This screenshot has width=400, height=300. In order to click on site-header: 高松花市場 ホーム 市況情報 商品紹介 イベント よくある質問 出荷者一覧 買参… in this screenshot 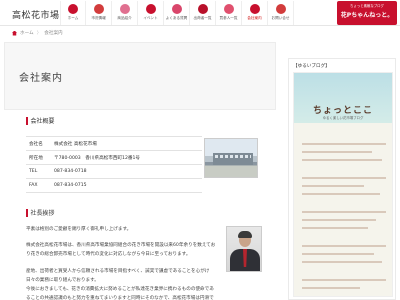, I will do `click(200, 13)`.